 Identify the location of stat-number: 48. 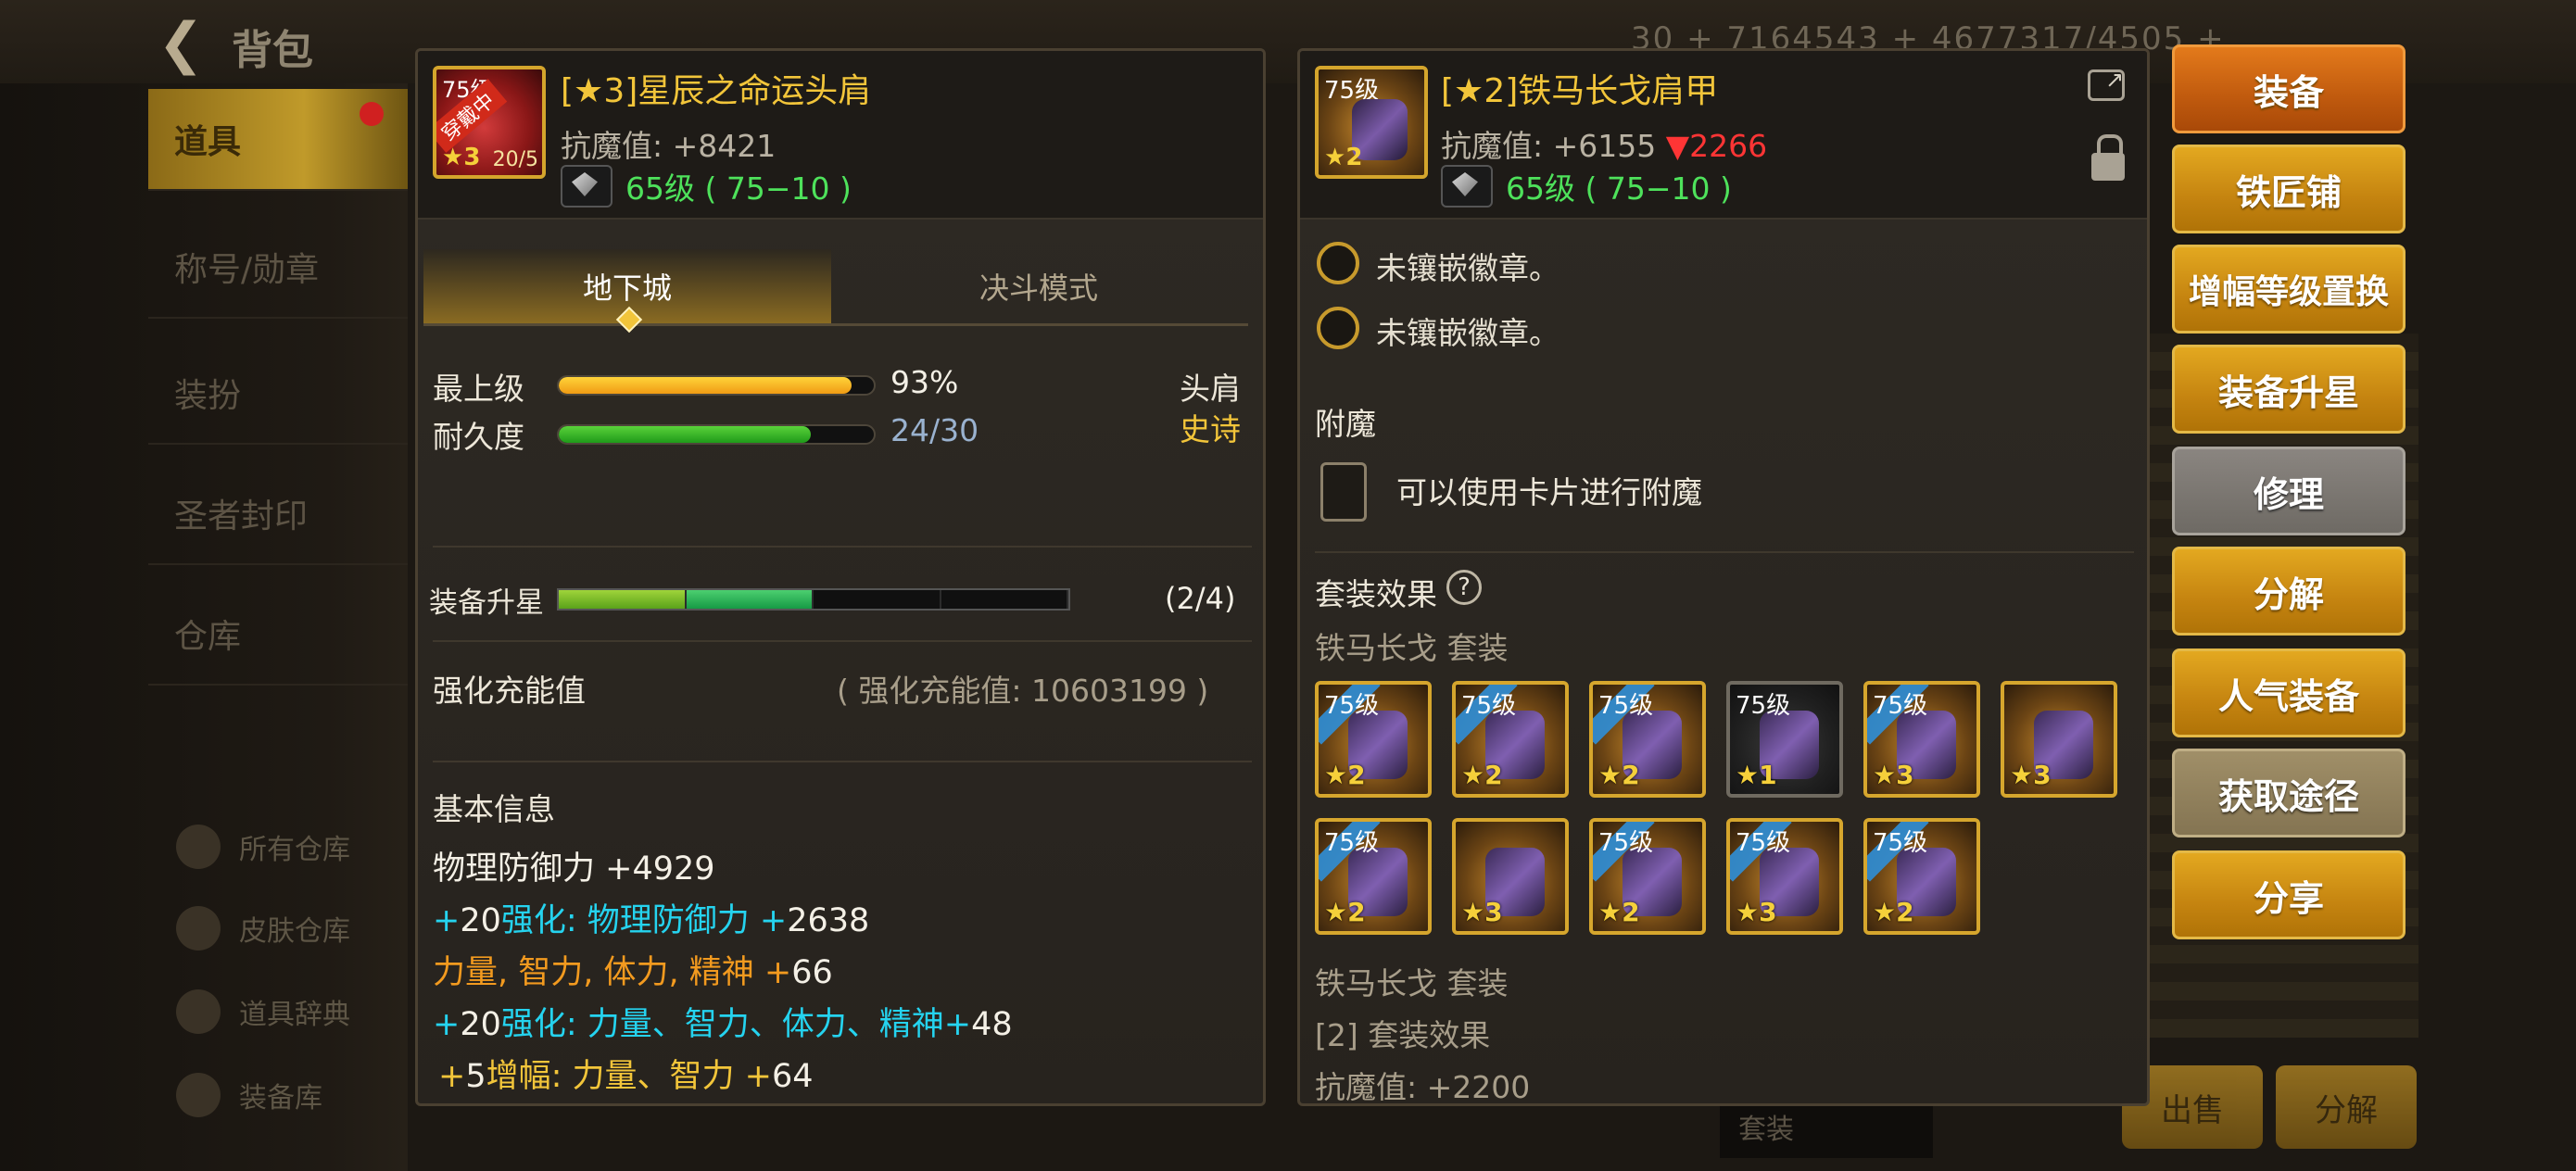
(992, 1024).